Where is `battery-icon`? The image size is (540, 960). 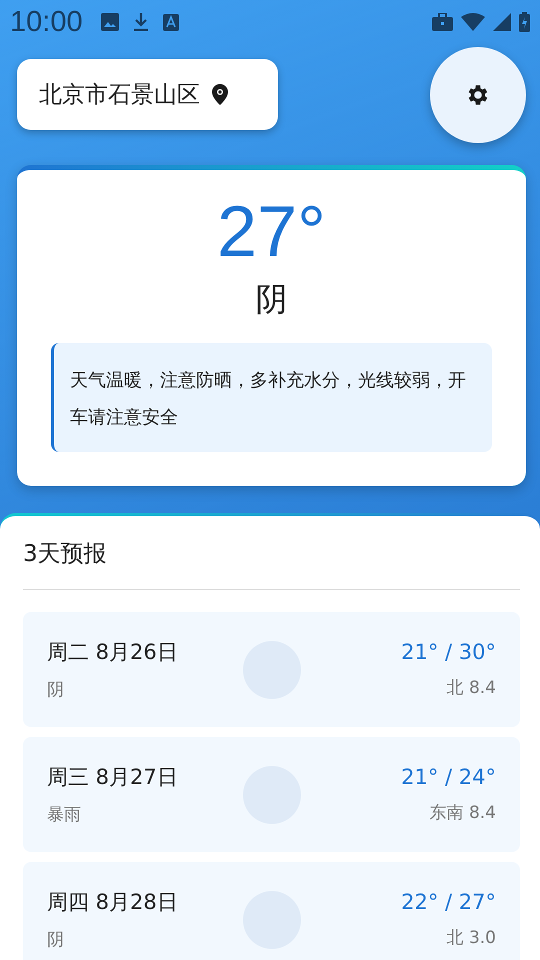
battery-icon is located at coordinates (524, 22).